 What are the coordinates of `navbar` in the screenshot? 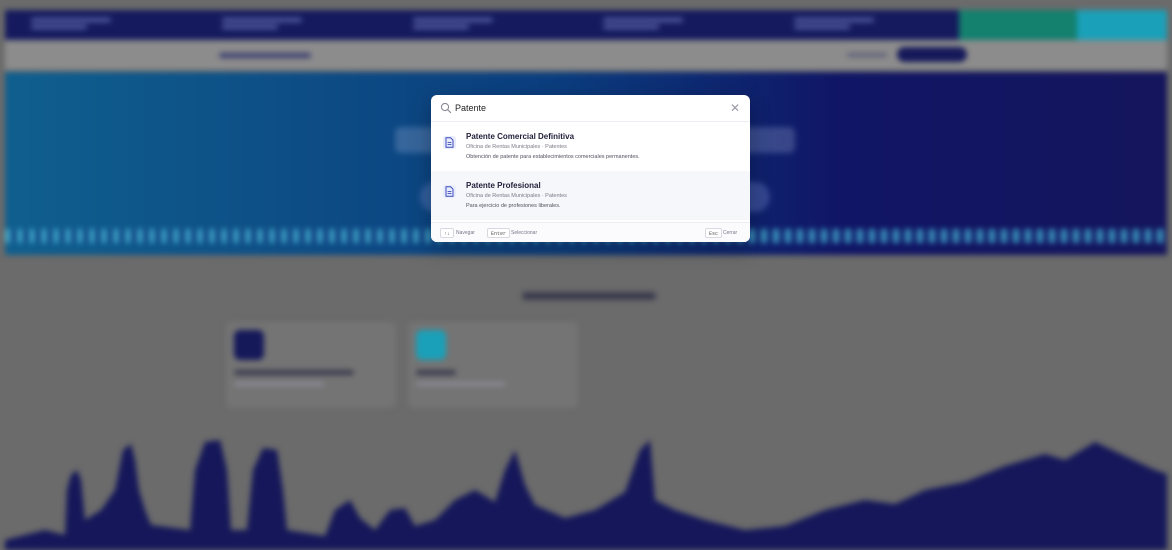 It's located at (586, 55).